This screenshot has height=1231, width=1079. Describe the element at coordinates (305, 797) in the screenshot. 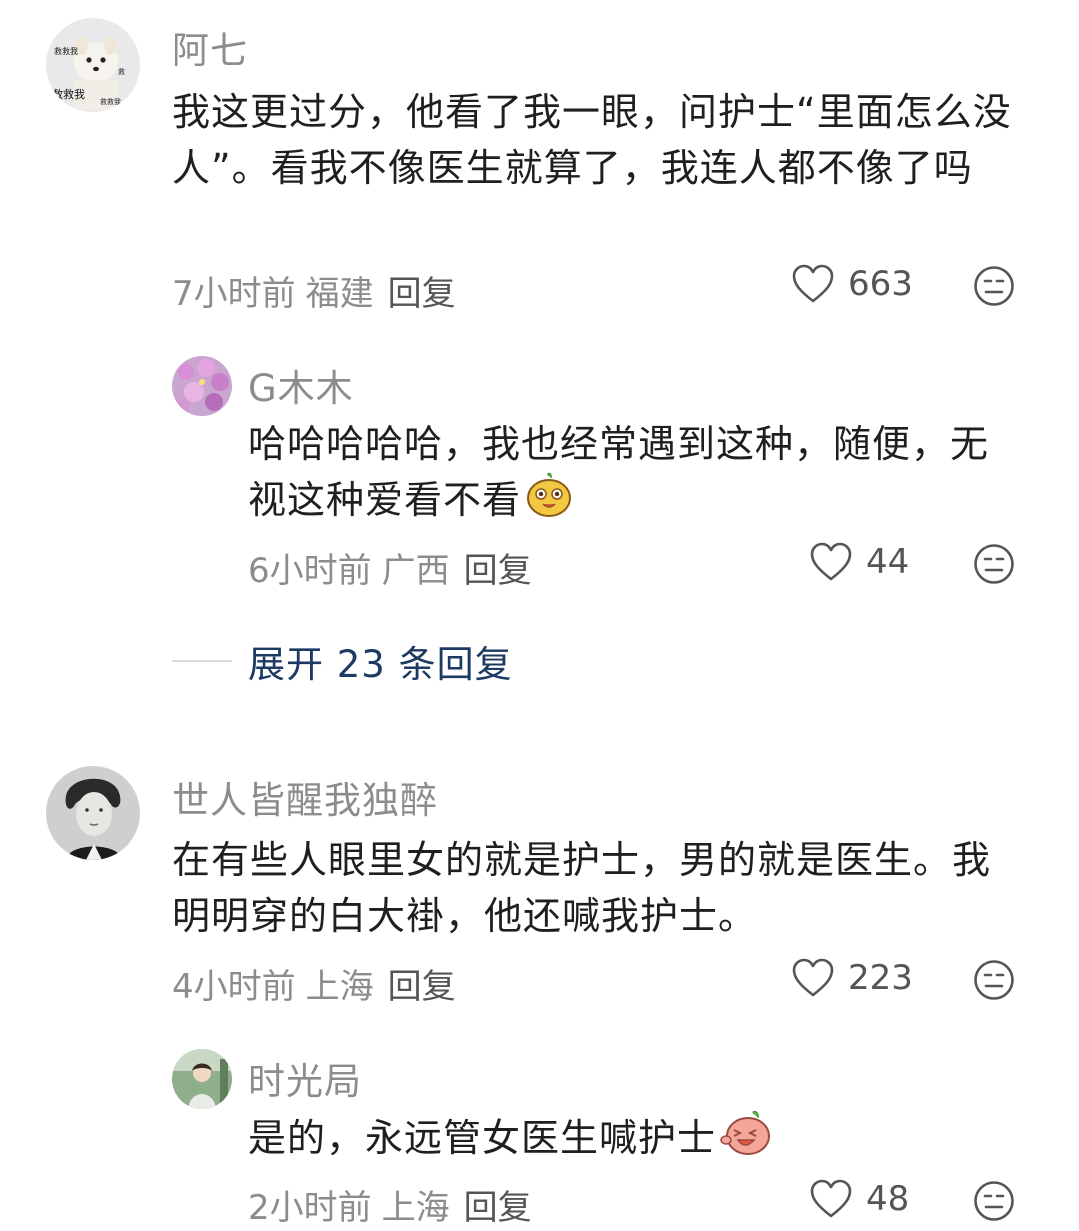

I see `username: 世人皆醒我独醉` at that location.